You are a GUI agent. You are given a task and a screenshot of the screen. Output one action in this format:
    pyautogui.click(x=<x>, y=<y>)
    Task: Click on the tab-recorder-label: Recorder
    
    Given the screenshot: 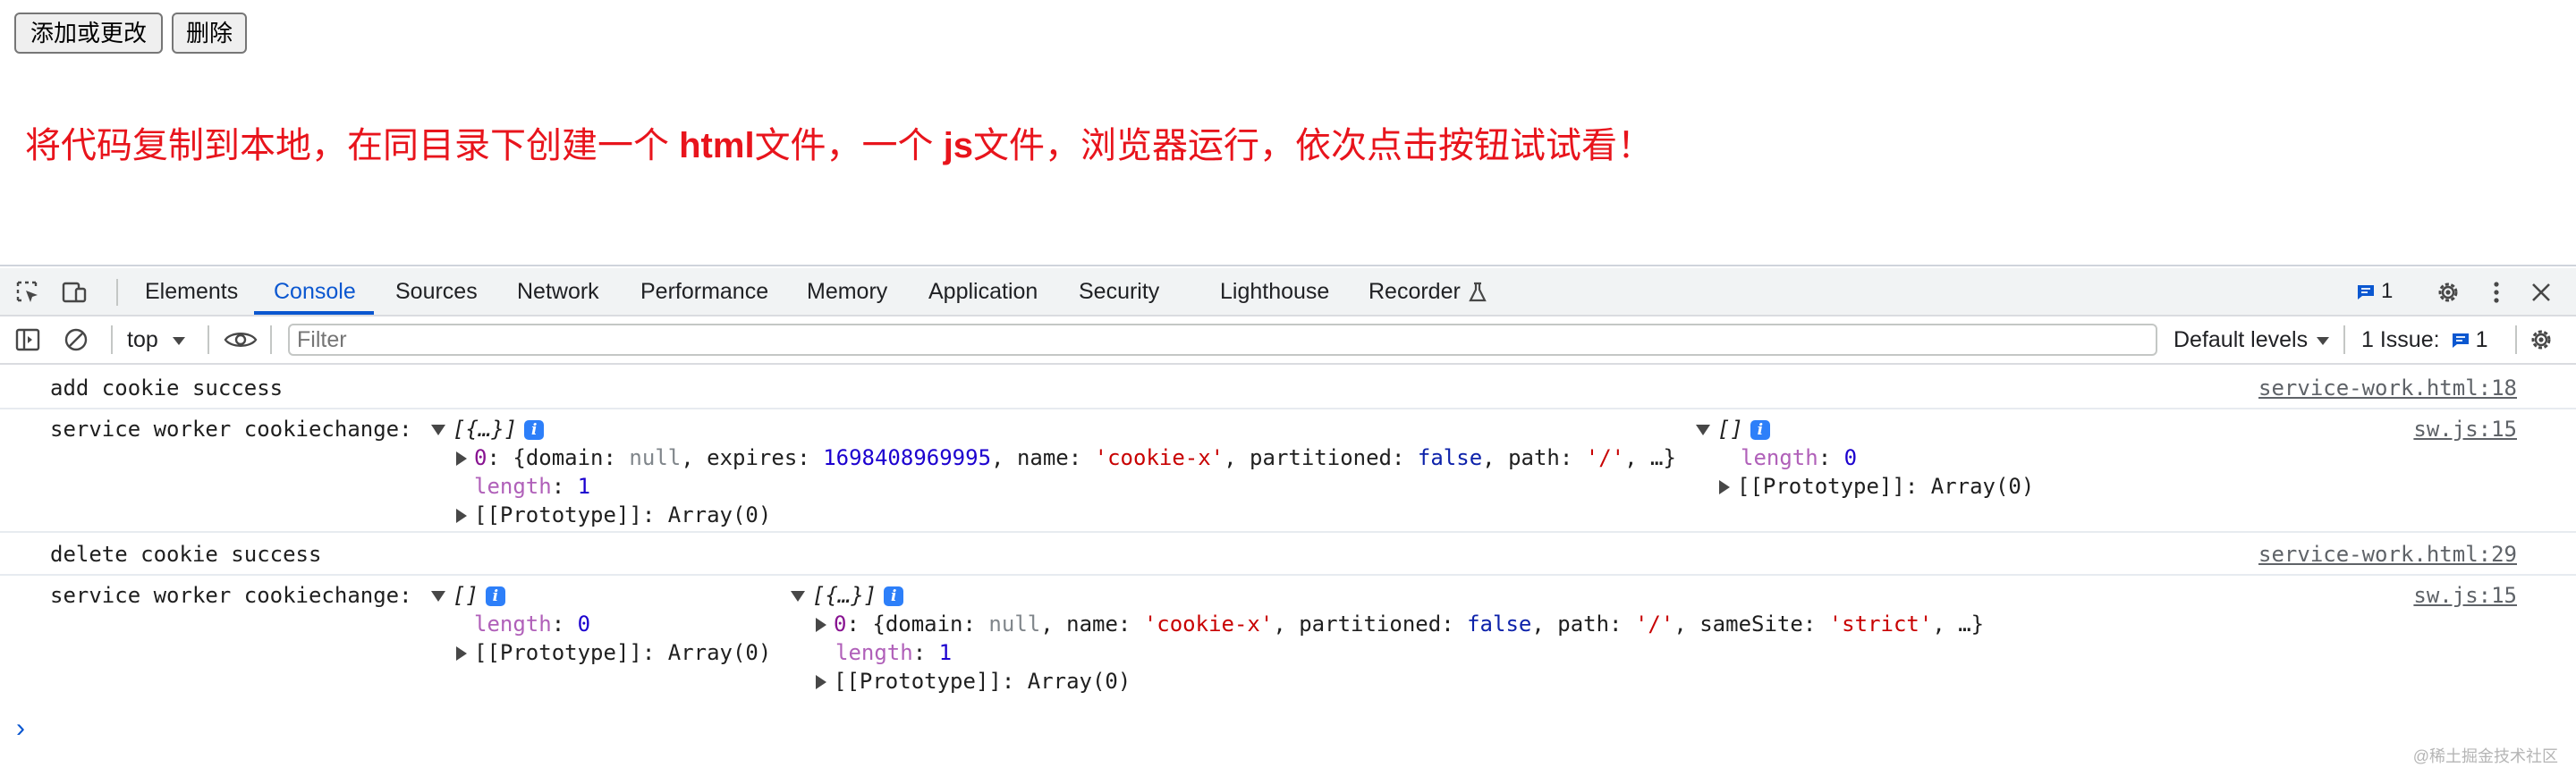 What is the action you would take?
    pyautogui.click(x=1414, y=291)
    